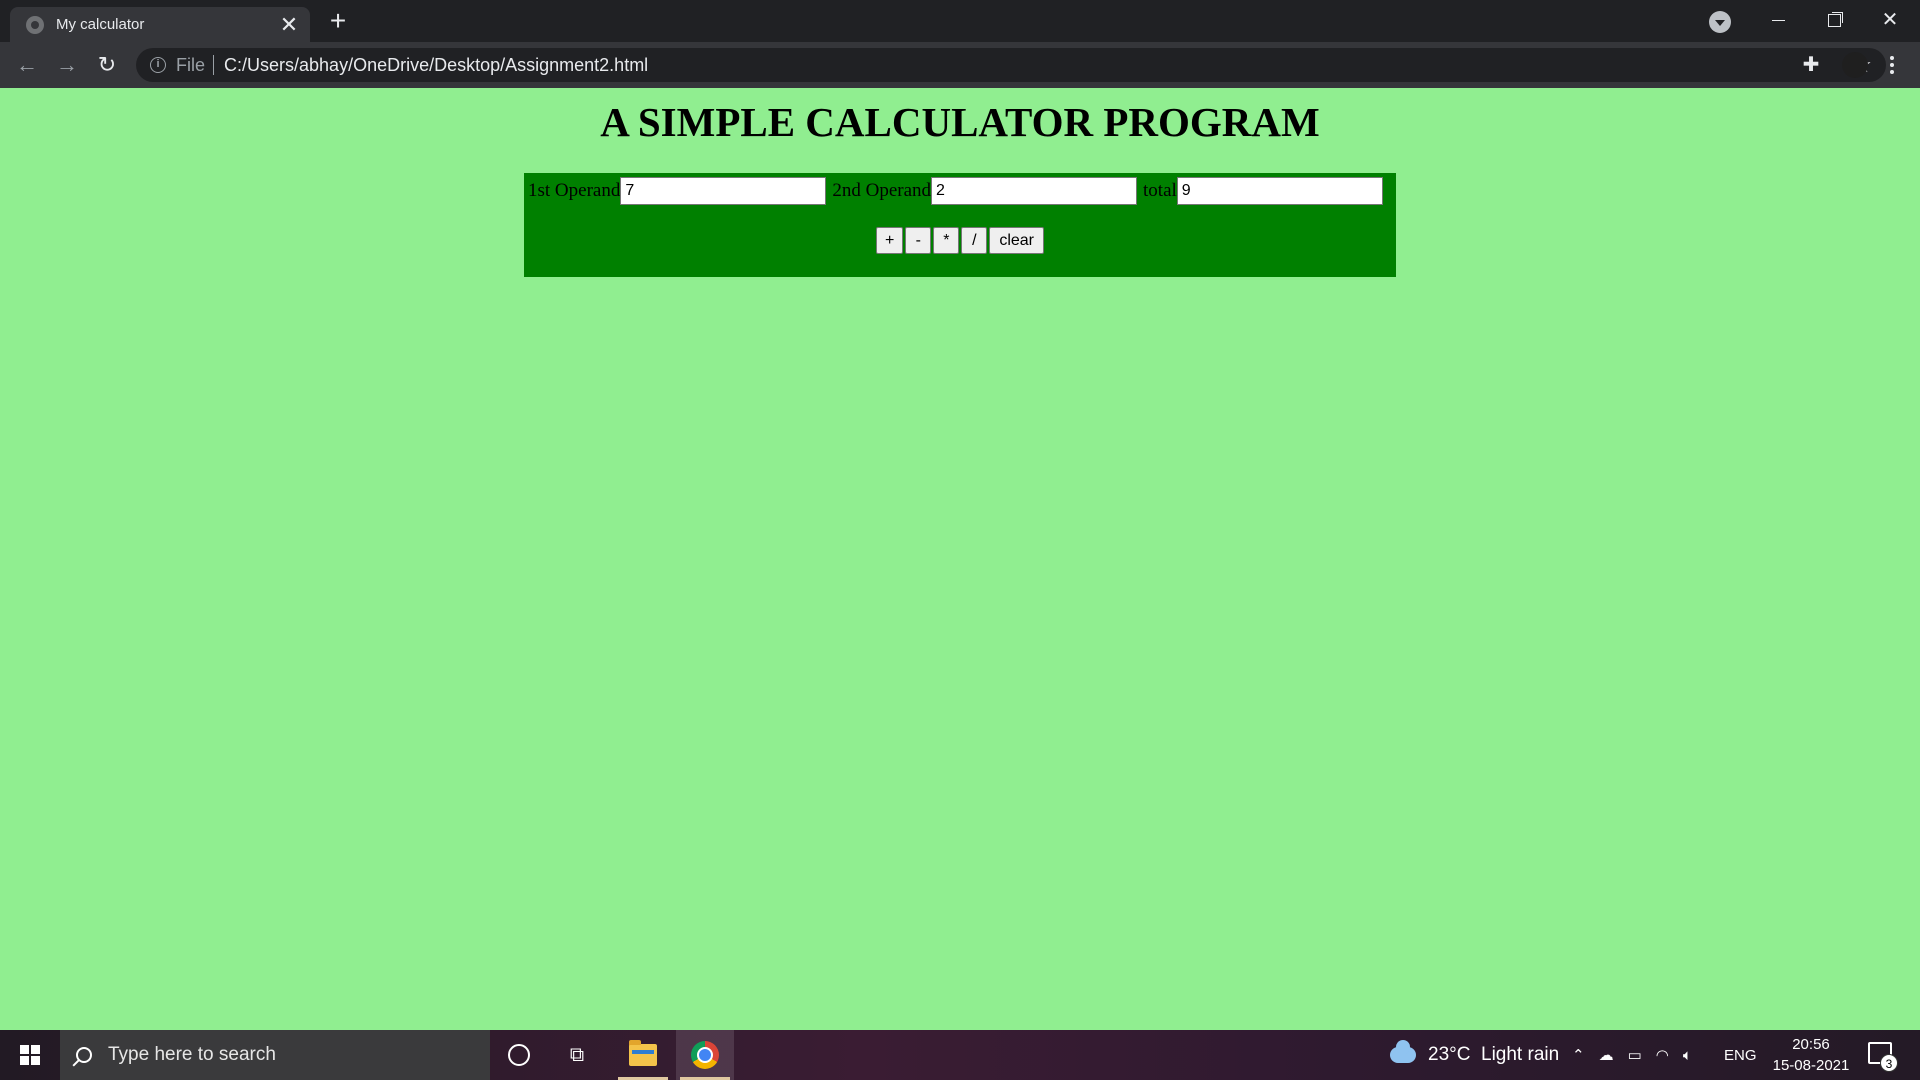 The image size is (1920, 1080). Describe the element at coordinates (1494, 1054) in the screenshot. I see `weather-text: 23°C Light rain` at that location.